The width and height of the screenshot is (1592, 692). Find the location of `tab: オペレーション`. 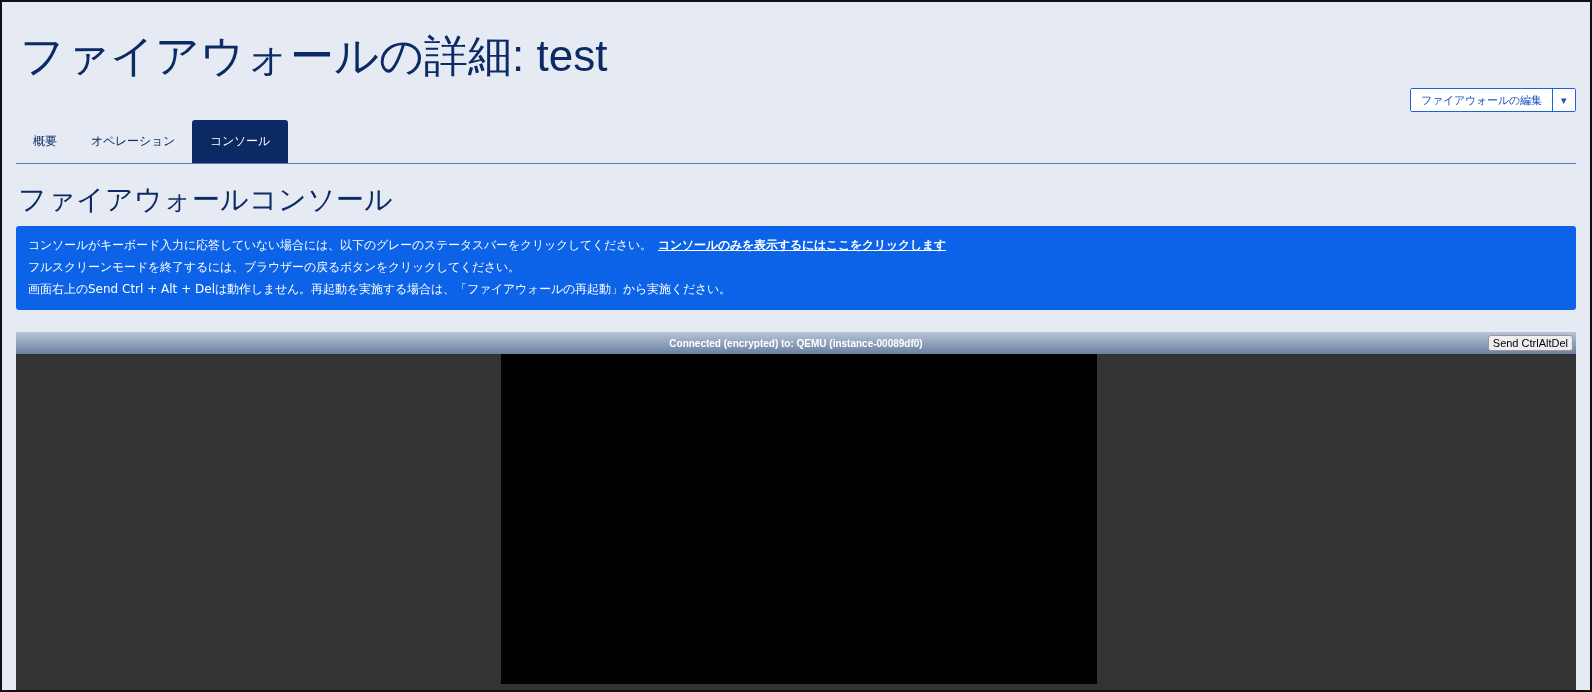

tab: オペレーション is located at coordinates (133, 141).